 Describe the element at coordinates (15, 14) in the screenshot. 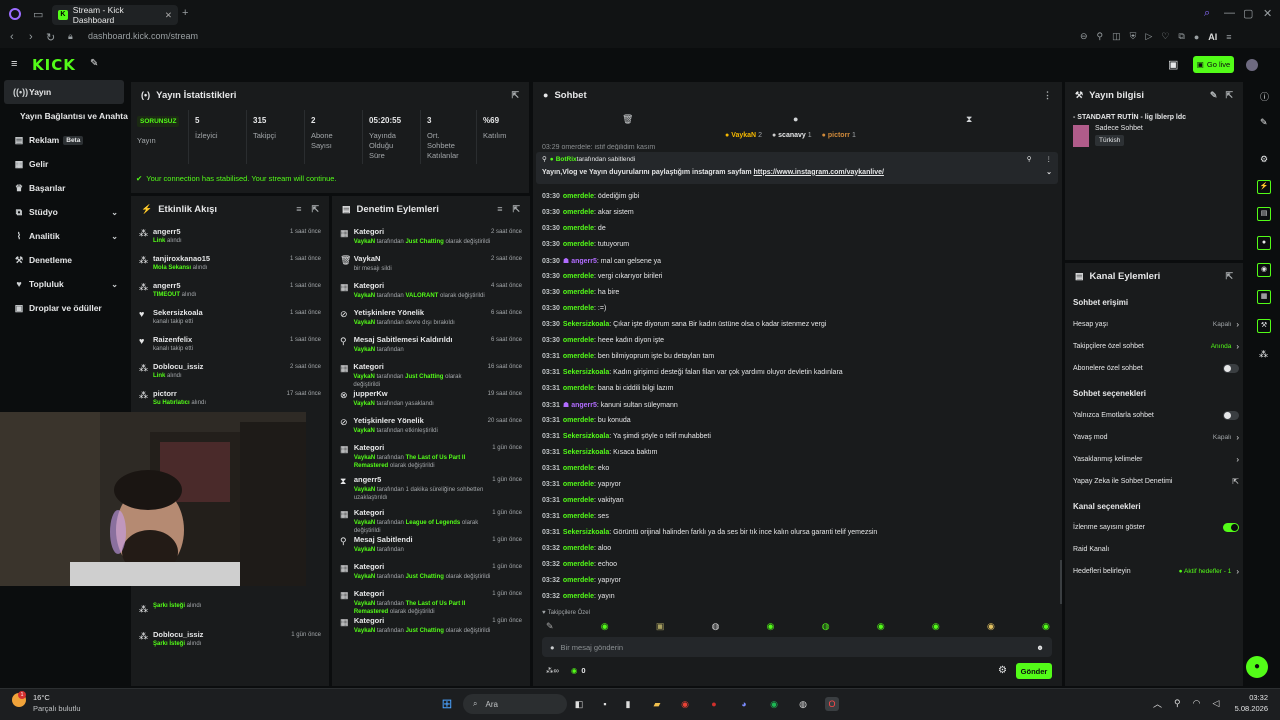

I see `opera-logo-icon` at that location.